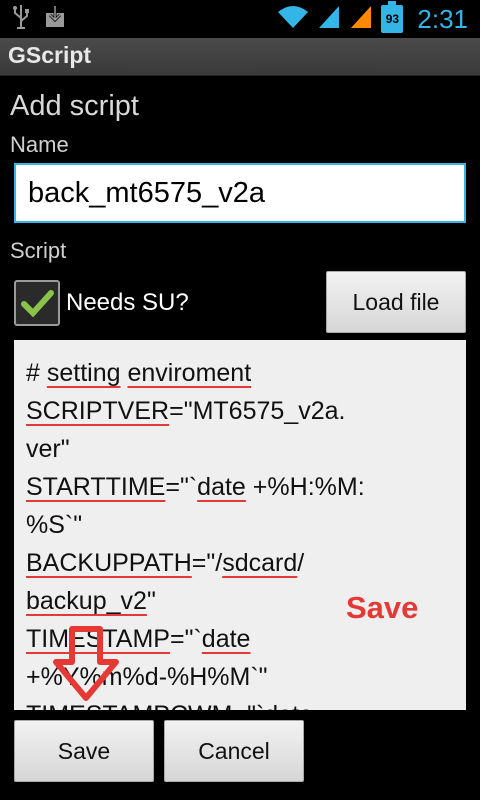 The image size is (480, 800). I want to click on script-line: STARTTIME="`date +%H:%M:, so click(195, 487).